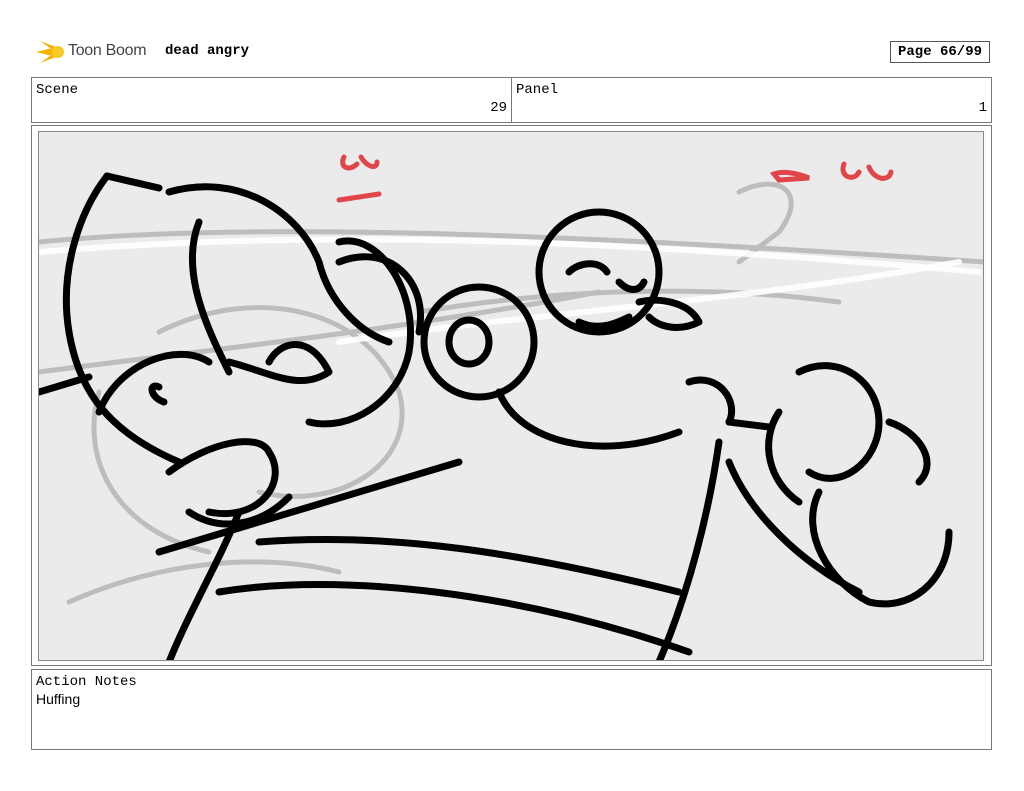 The image size is (1024, 791). I want to click on action-notes-label: Action Notes, so click(86, 682).